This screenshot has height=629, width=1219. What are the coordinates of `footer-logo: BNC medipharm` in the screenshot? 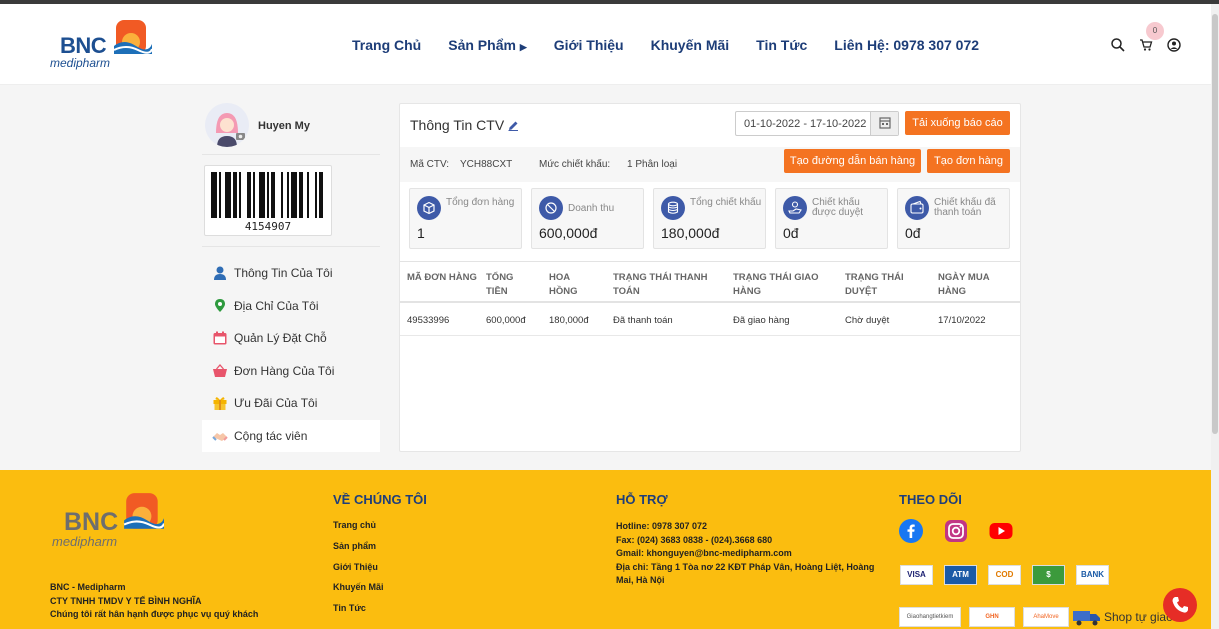 It's located at (117, 521).